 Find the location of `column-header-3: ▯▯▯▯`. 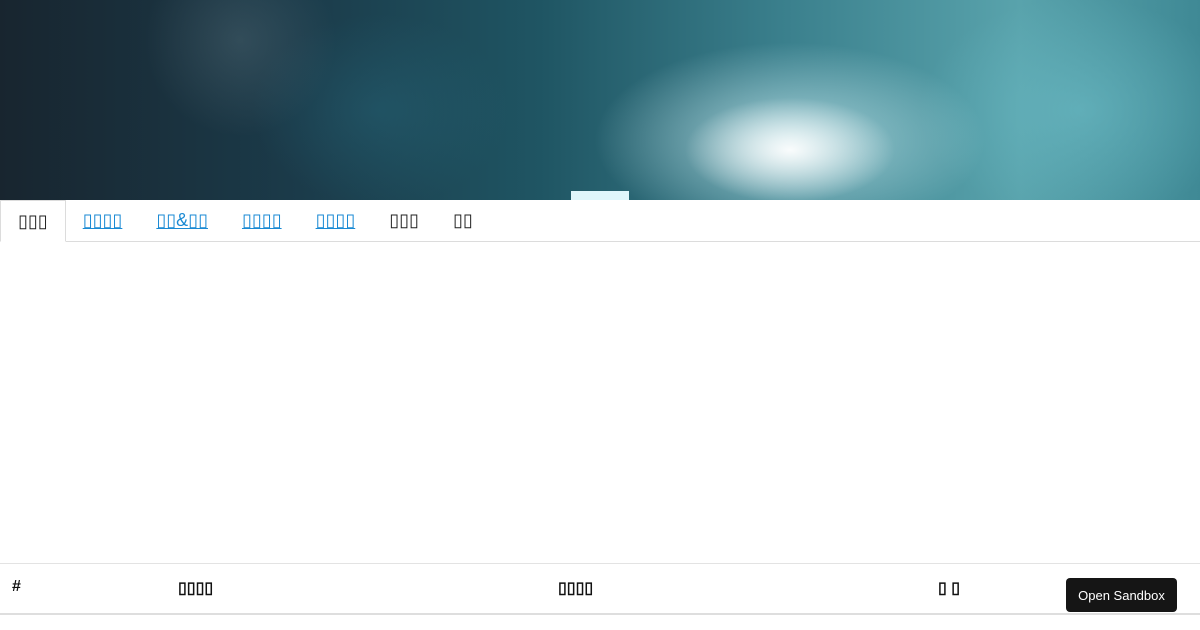

column-header-3: ▯▯▯▯ is located at coordinates (576, 588).